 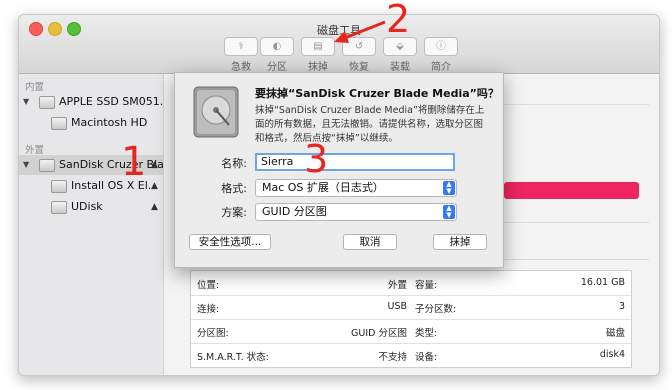 I want to click on annotation-arrow, so click(x=360, y=31).